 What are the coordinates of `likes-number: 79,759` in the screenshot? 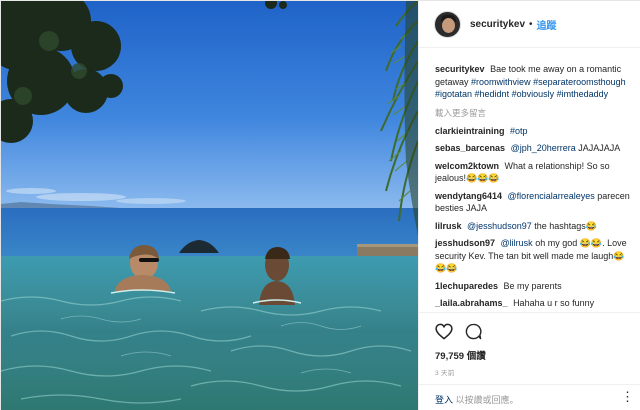 It's located at (450, 356).